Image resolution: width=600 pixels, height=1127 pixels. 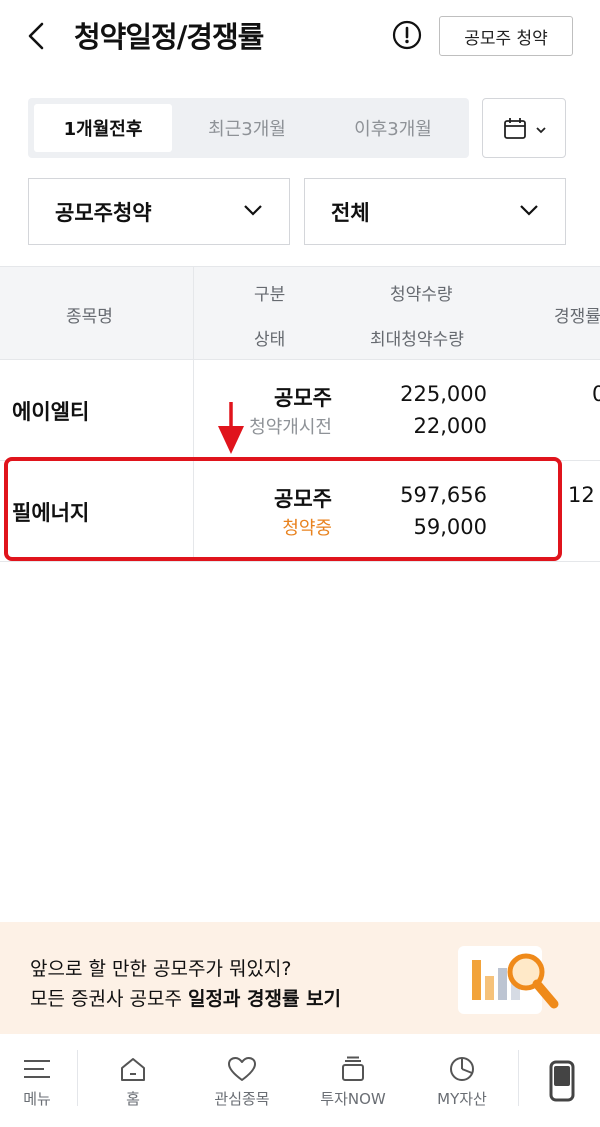 What do you see at coordinates (596, 394) in the screenshot?
I see `competition-rate: 0` at bounding box center [596, 394].